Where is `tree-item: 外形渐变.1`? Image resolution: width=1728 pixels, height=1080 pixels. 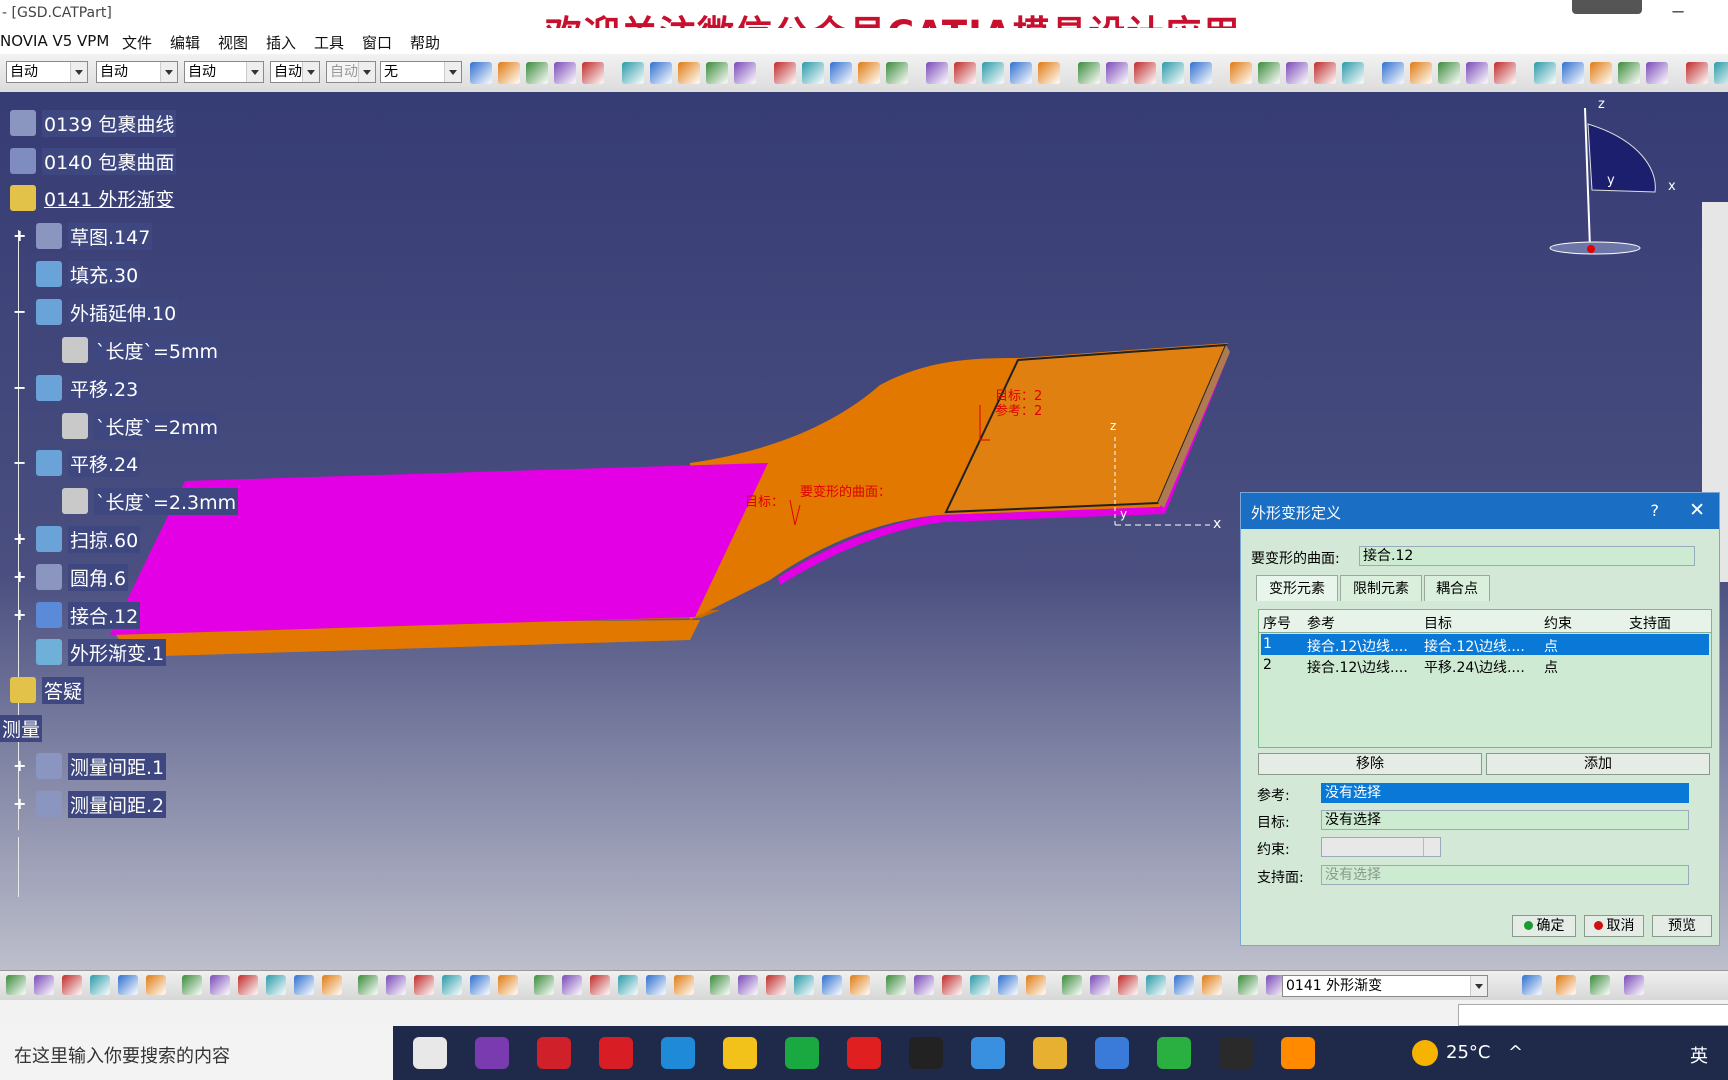 tree-item: 外形渐变.1 is located at coordinates (101, 652).